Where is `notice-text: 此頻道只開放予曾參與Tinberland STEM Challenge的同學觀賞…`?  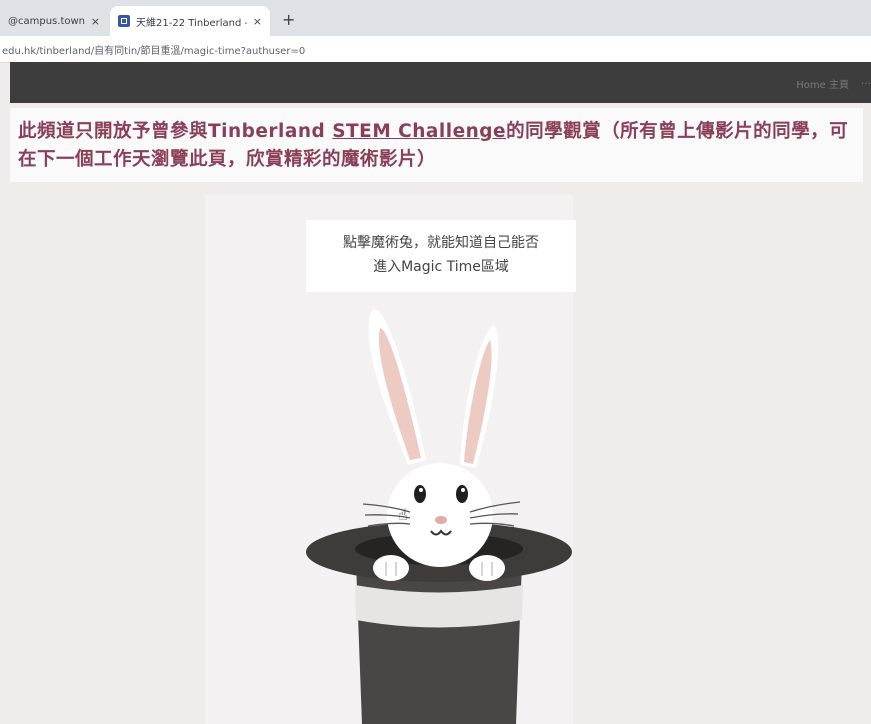 notice-text: 此頻道只開放予曾參與Tinberland STEM Challenge的同學觀賞… is located at coordinates (438, 146).